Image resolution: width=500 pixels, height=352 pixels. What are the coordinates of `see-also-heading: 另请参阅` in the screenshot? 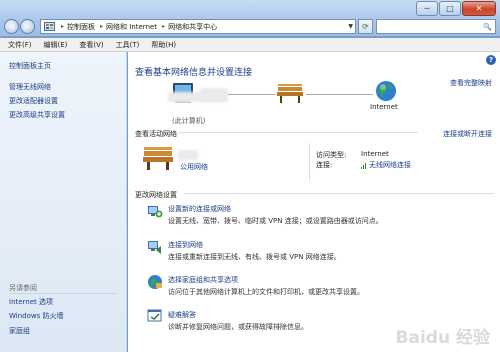 It's located at (23, 288).